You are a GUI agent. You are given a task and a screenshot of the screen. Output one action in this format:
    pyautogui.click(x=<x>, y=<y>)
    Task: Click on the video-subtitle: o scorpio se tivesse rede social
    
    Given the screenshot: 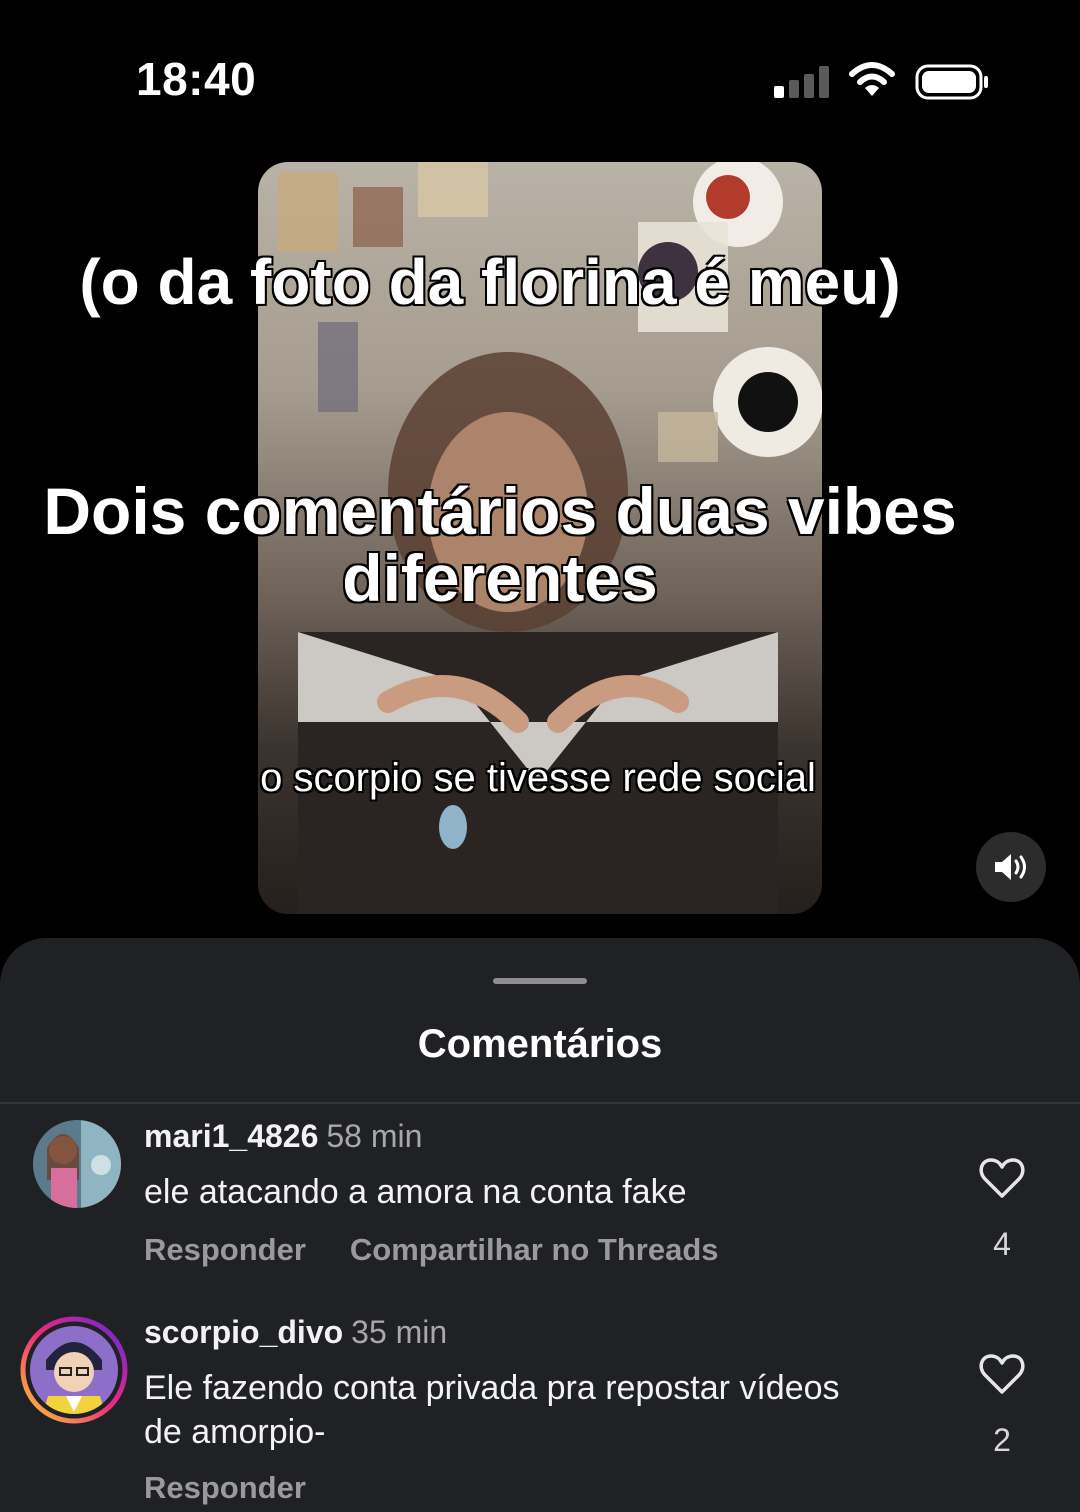 What is the action you would take?
    pyautogui.click(x=538, y=778)
    